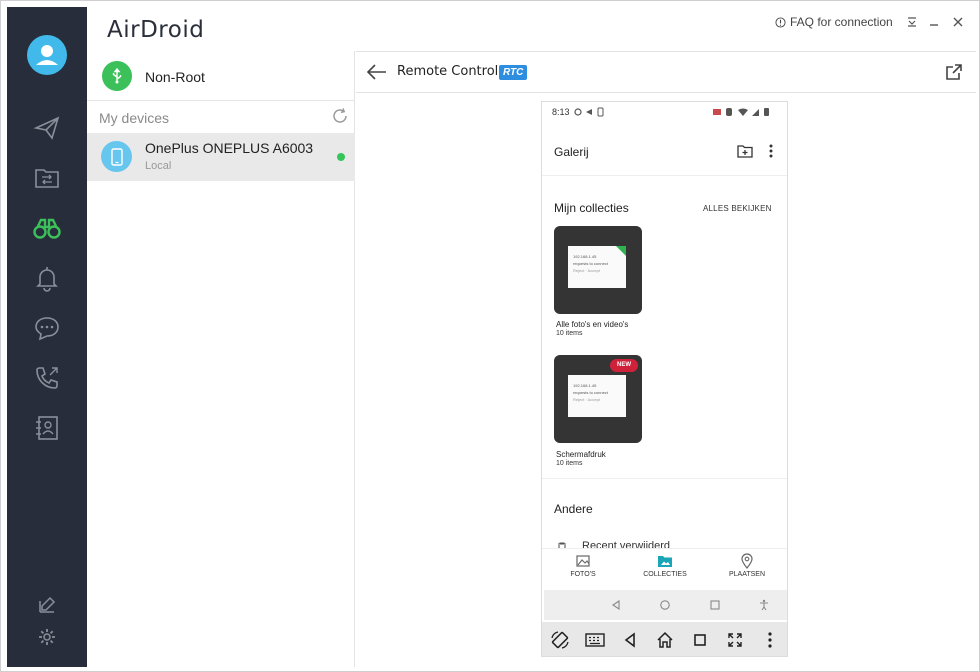  I want to click on usb-icon, so click(117, 76).